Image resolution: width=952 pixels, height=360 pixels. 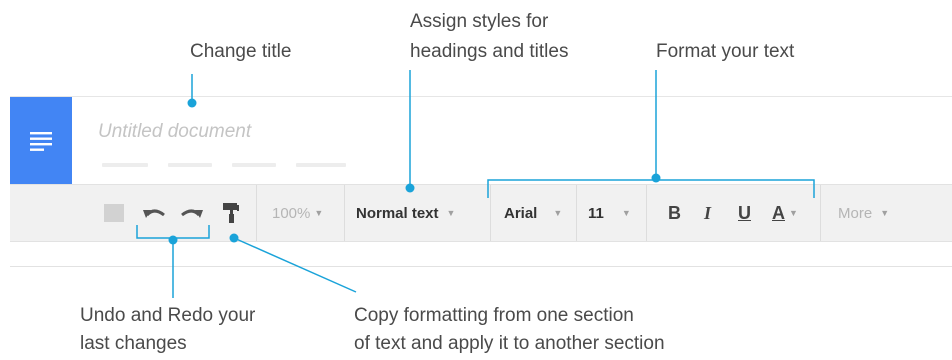 What do you see at coordinates (521, 213) in the screenshot?
I see `font-value: Arial` at bounding box center [521, 213].